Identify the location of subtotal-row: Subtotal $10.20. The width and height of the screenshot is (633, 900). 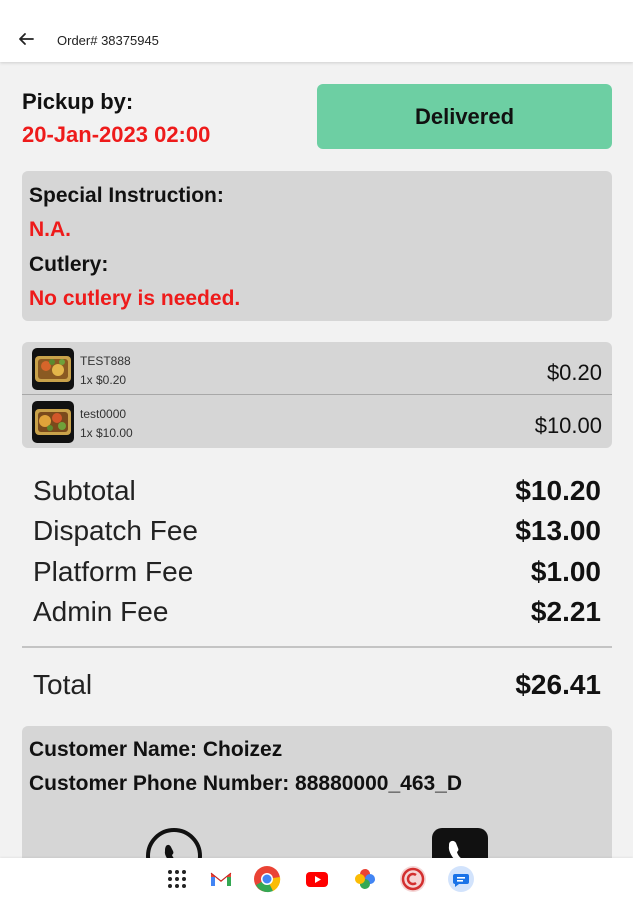
(317, 495).